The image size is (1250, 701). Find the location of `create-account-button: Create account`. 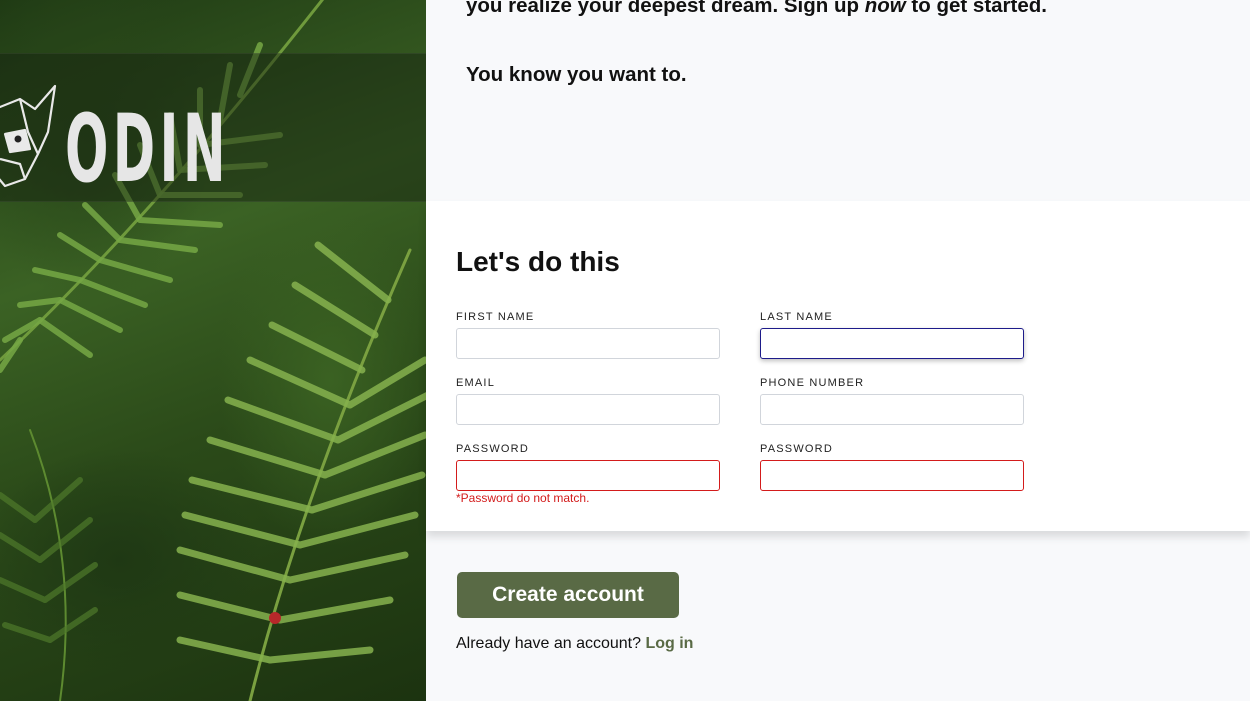

create-account-button: Create account is located at coordinates (568, 595).